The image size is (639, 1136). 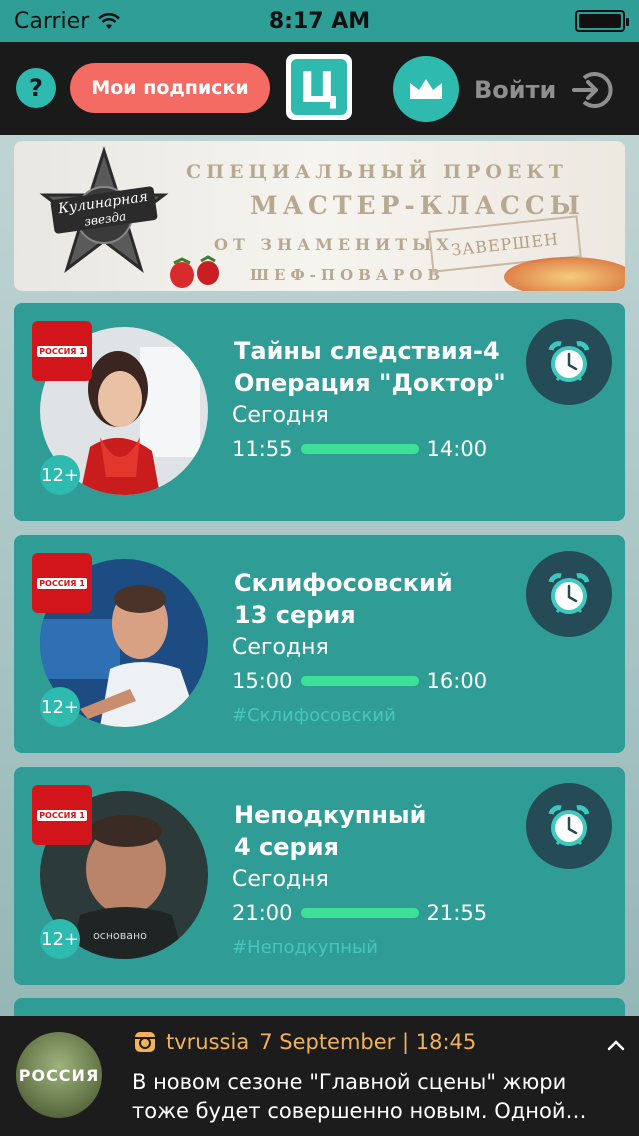 I want to click on program-title-line2: 4 серия, so click(x=286, y=847).